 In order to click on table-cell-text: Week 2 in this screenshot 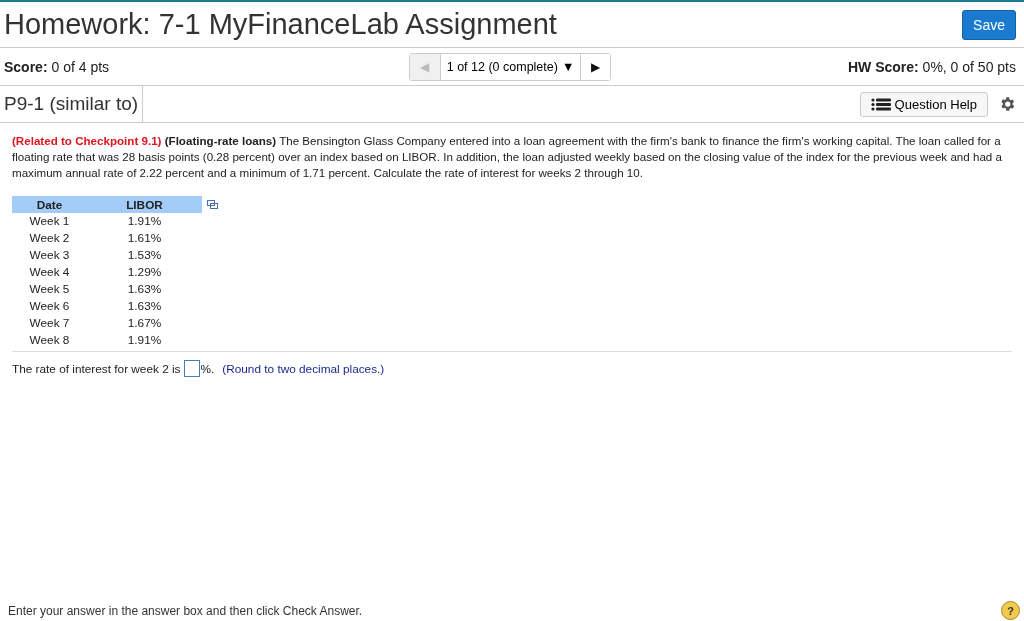, I will do `click(49, 238)`.